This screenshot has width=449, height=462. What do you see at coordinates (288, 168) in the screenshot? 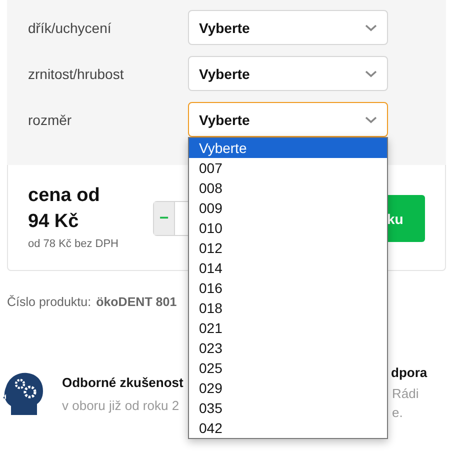
I see `dropdown-option: 007` at bounding box center [288, 168].